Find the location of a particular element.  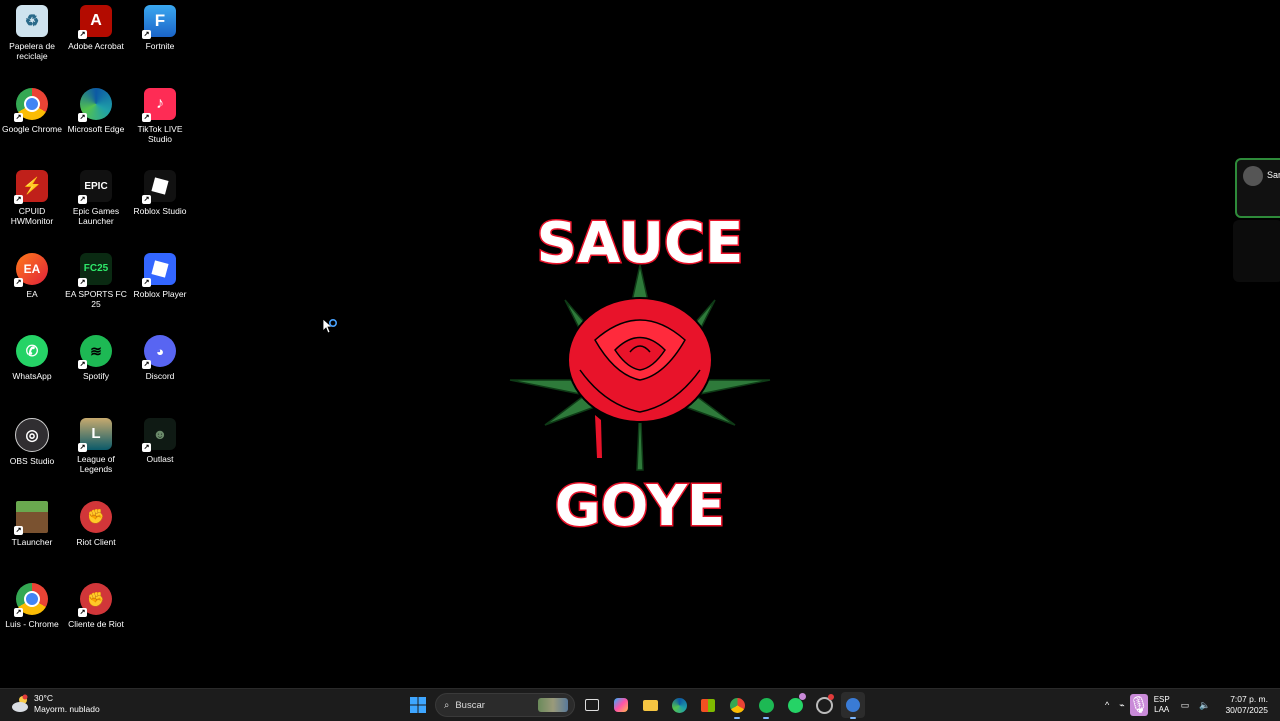

desktop-icon-label: Microsoft Edge is located at coordinates (96, 128).